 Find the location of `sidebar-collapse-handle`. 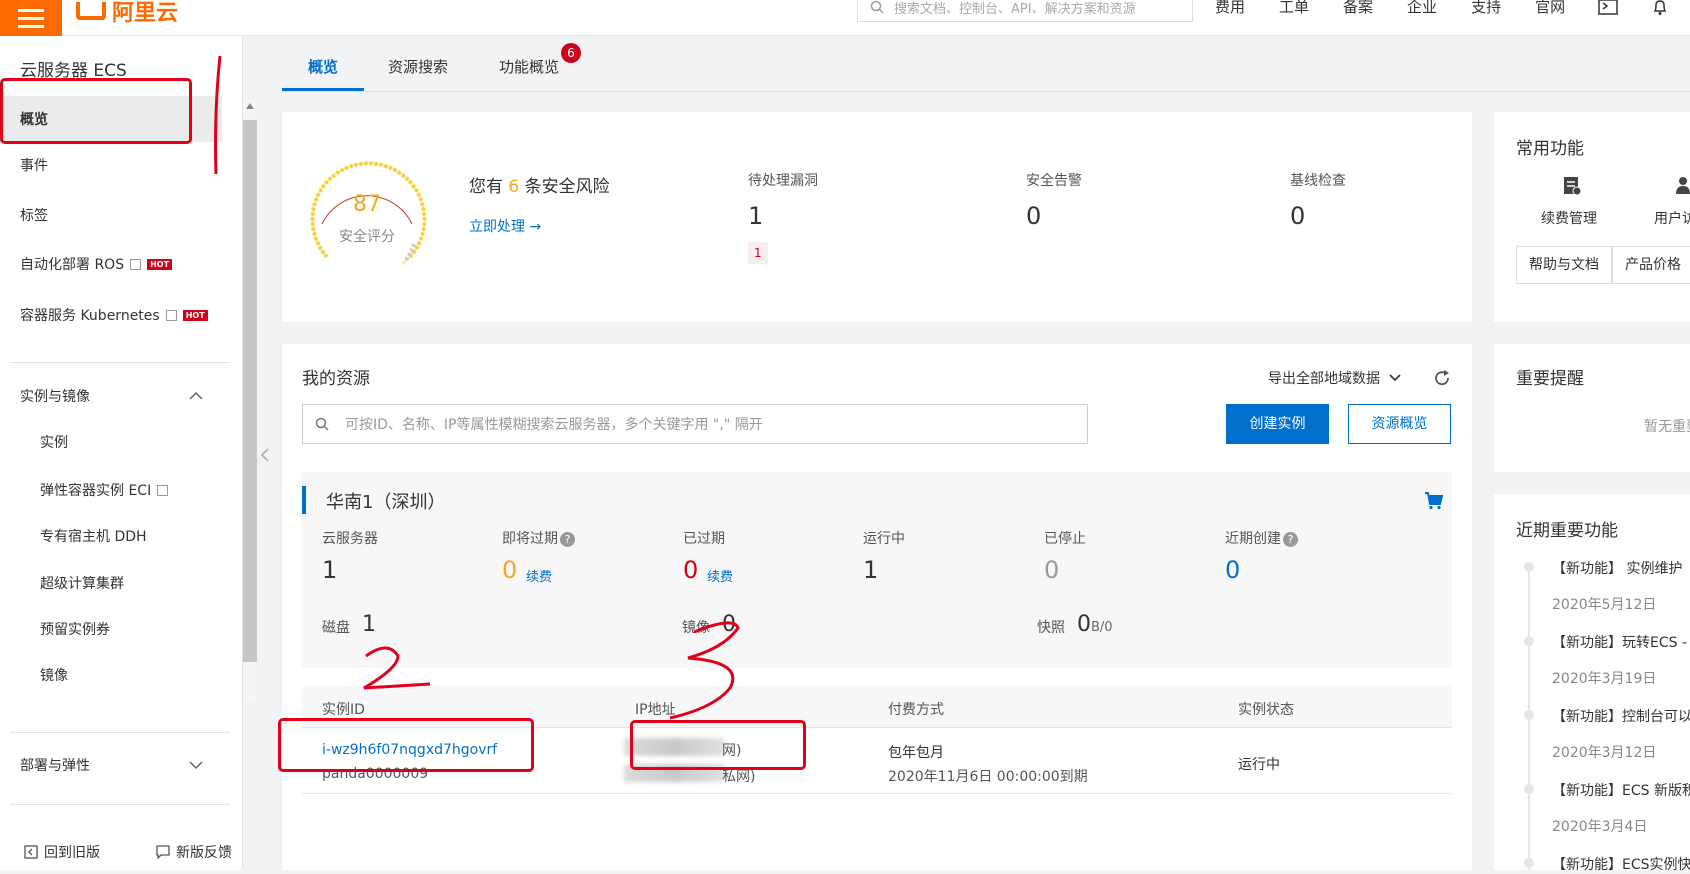

sidebar-collapse-handle is located at coordinates (265, 455).